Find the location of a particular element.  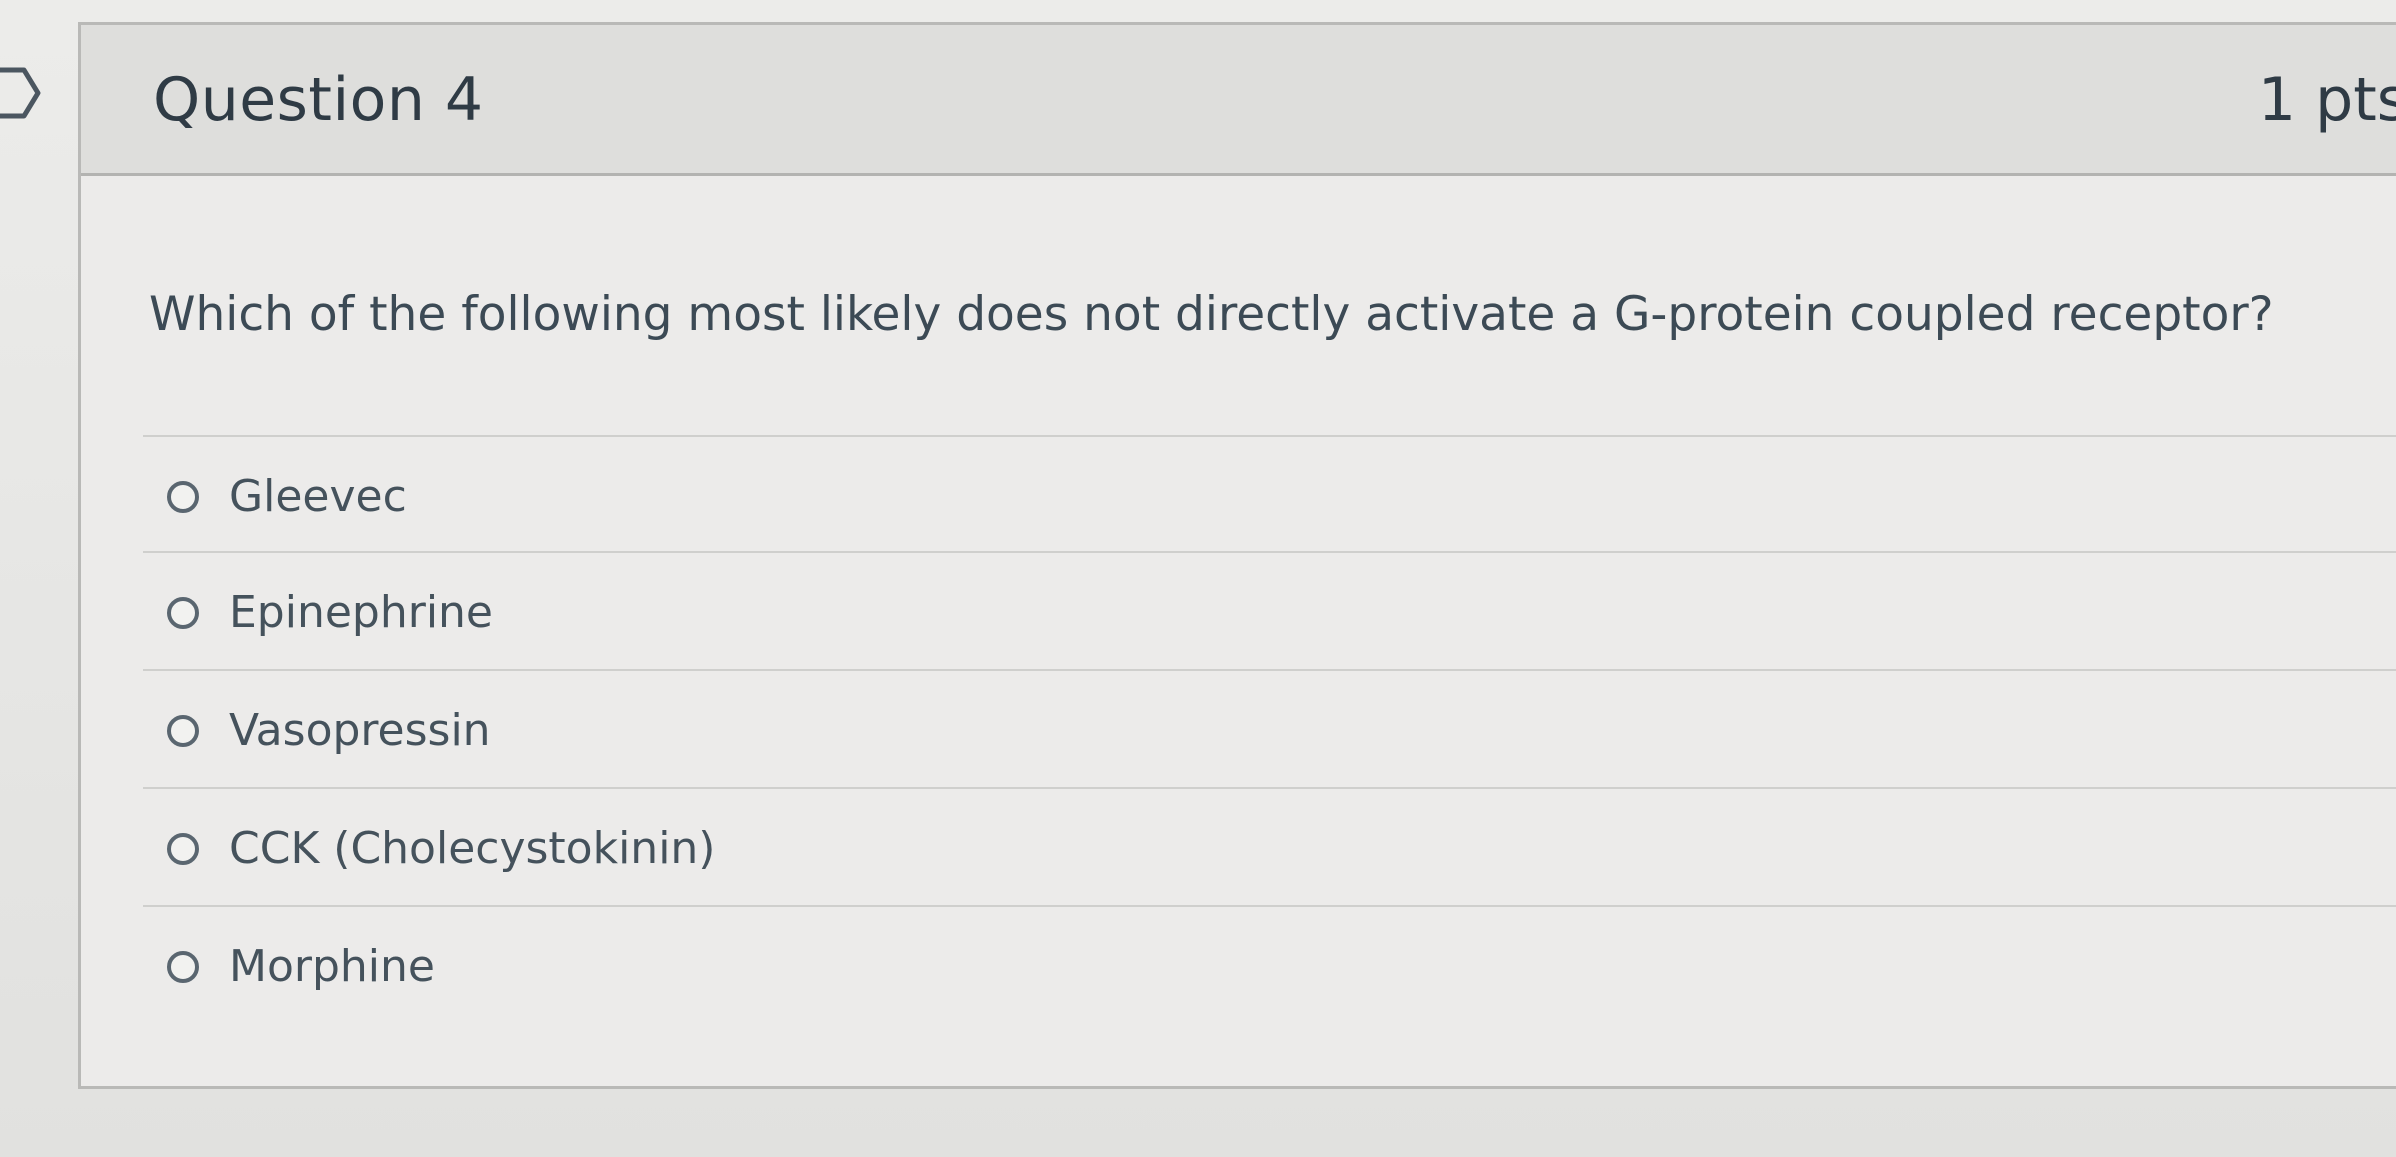

answer-label: Gleevec is located at coordinates (318, 496).